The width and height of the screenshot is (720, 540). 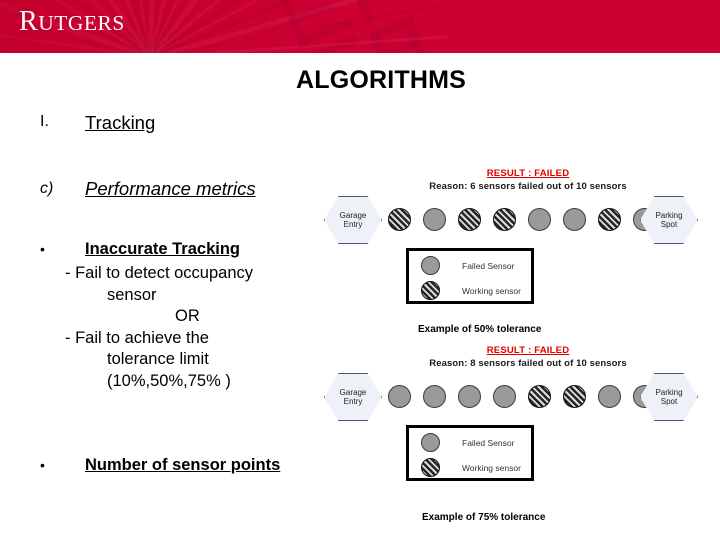 I want to click on result-status-bottom: RESULT : FAILED, so click(x=528, y=350).